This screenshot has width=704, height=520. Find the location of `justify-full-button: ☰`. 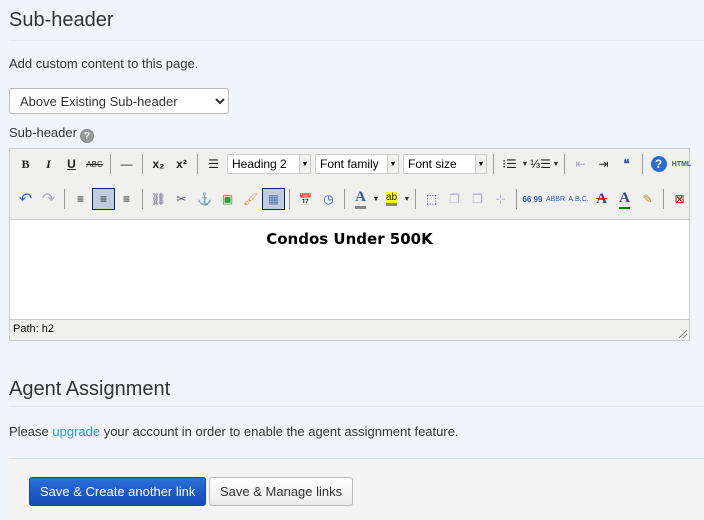

justify-full-button: ☰ is located at coordinates (213, 164).